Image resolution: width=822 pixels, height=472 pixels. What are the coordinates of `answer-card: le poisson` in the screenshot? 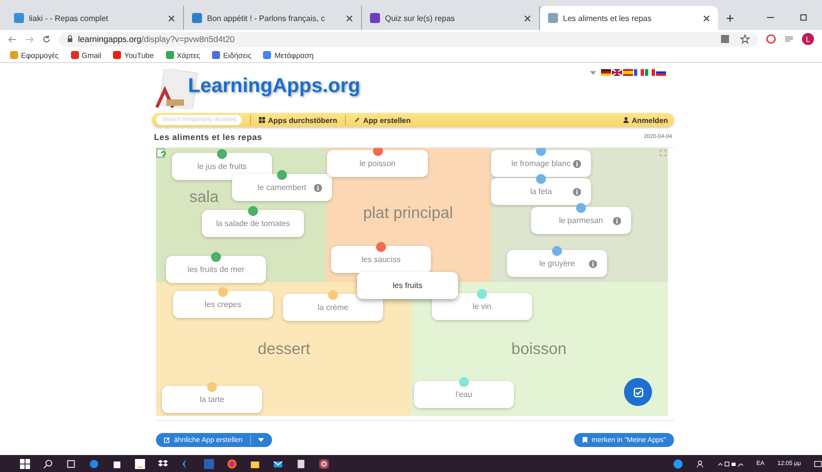 It's located at (377, 163).